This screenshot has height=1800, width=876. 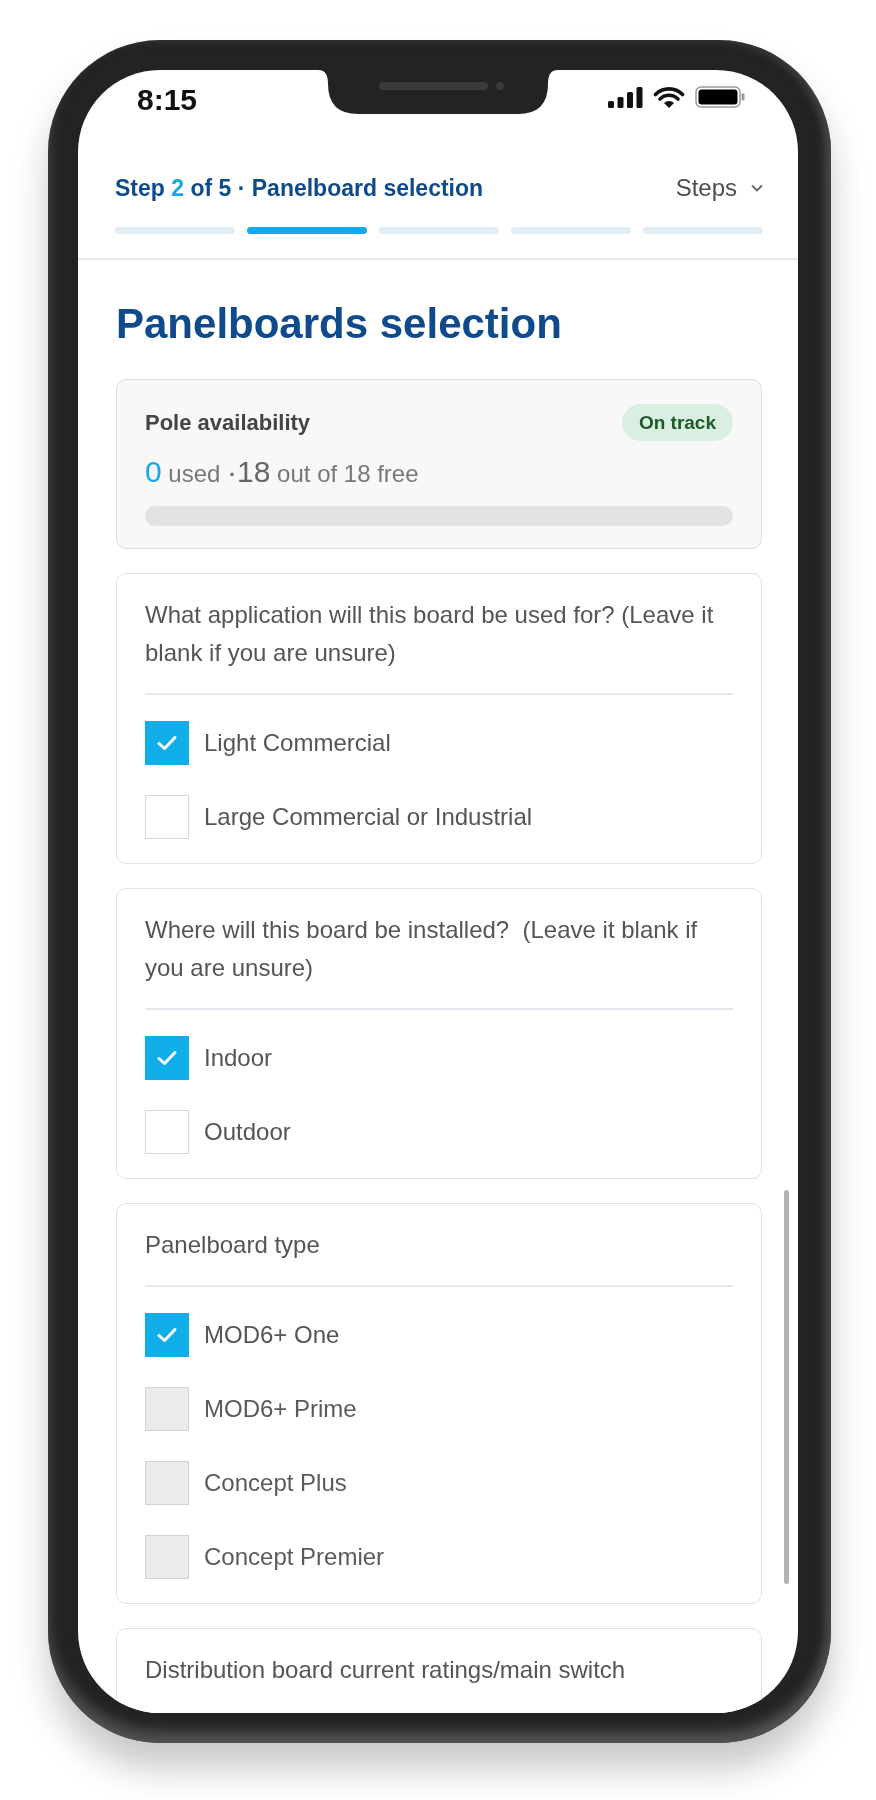 I want to click on option-label: Light Commercial, so click(x=297, y=743).